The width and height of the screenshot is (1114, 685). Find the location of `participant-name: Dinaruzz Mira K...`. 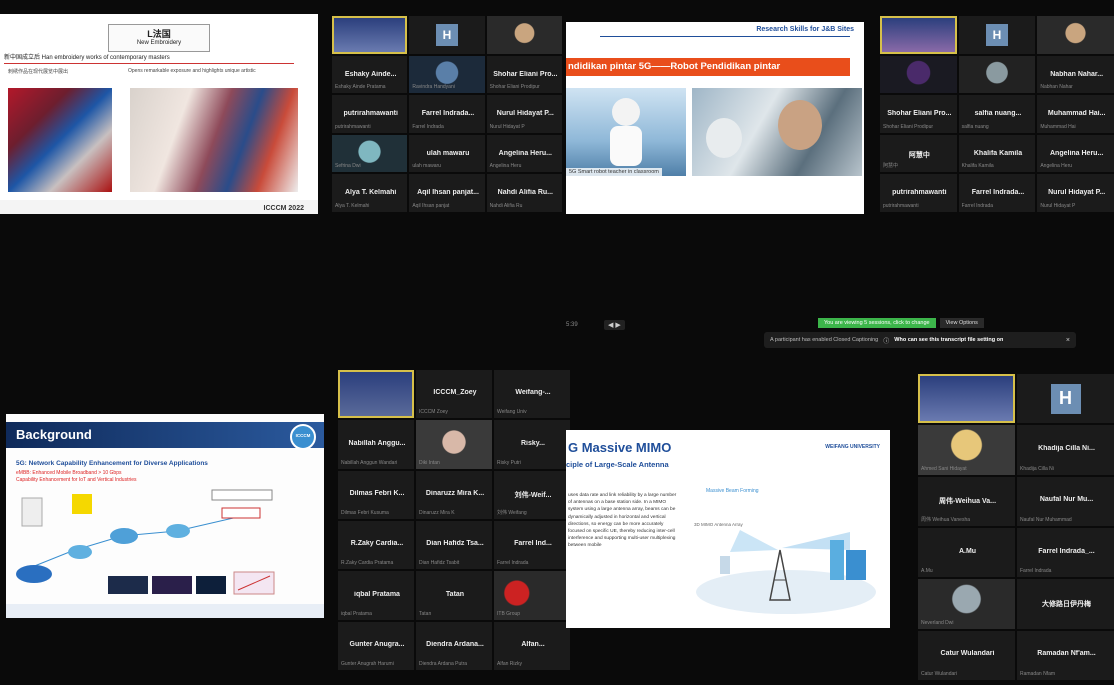

participant-name: Dinaruzz Mira K... is located at coordinates (455, 493).